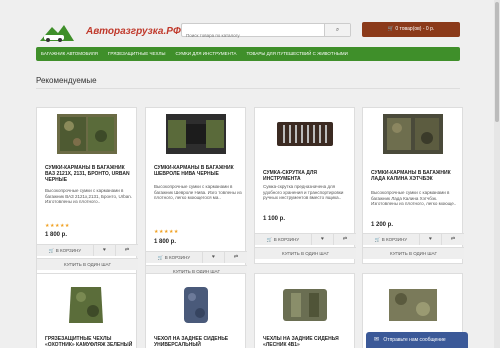 Image resolution: width=500 pixels, height=348 pixels. Describe the element at coordinates (497, 62) in the screenshot. I see `scrollbar-thumb` at that location.